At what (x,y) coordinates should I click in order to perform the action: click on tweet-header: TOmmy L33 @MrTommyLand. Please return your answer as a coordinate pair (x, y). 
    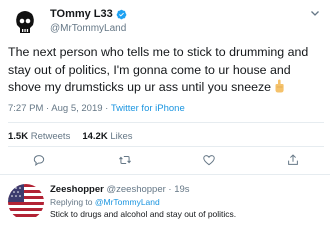
    Looking at the image, I should click on (166, 23).